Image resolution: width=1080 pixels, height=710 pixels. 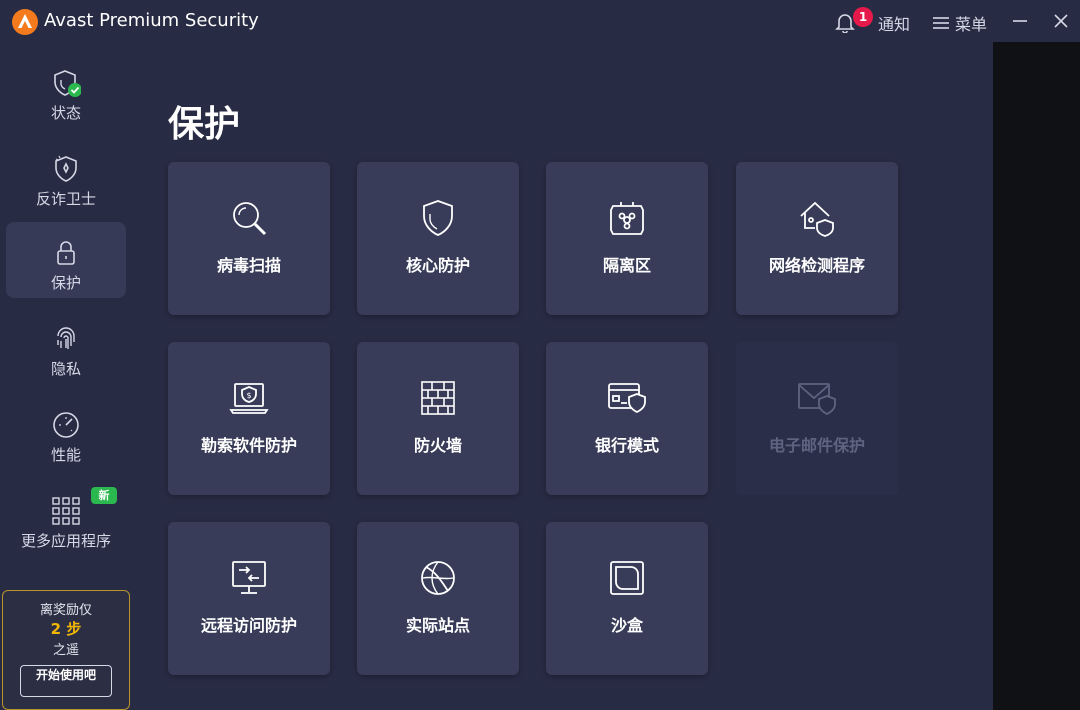 What do you see at coordinates (627, 398) in the screenshot?
I see `card-shield-icon` at bounding box center [627, 398].